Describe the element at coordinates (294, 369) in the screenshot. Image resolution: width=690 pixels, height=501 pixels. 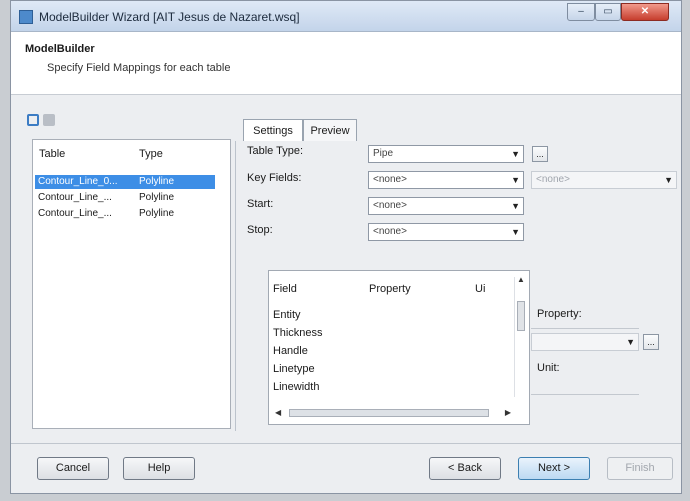
I see `list-item: Linetype` at that location.